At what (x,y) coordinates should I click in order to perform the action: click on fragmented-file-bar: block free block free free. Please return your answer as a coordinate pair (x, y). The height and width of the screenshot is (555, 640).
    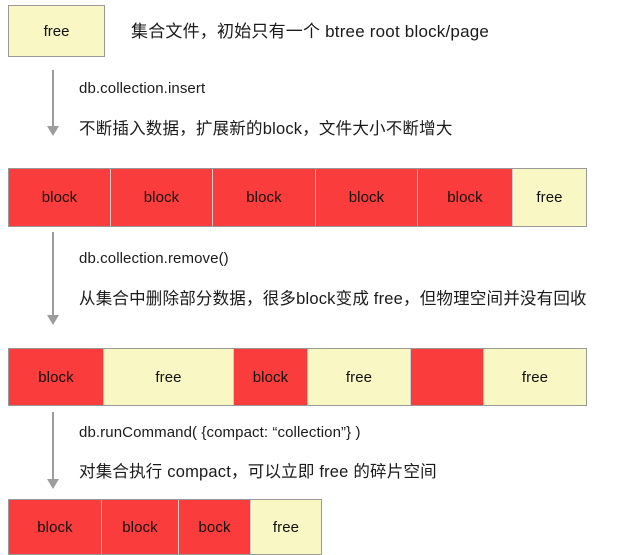
    Looking at the image, I should click on (297, 377).